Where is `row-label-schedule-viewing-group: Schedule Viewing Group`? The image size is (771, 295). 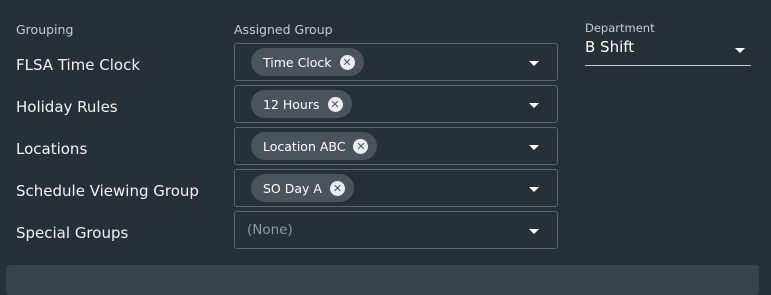
row-label-schedule-viewing-group: Schedule Viewing Group is located at coordinates (107, 191).